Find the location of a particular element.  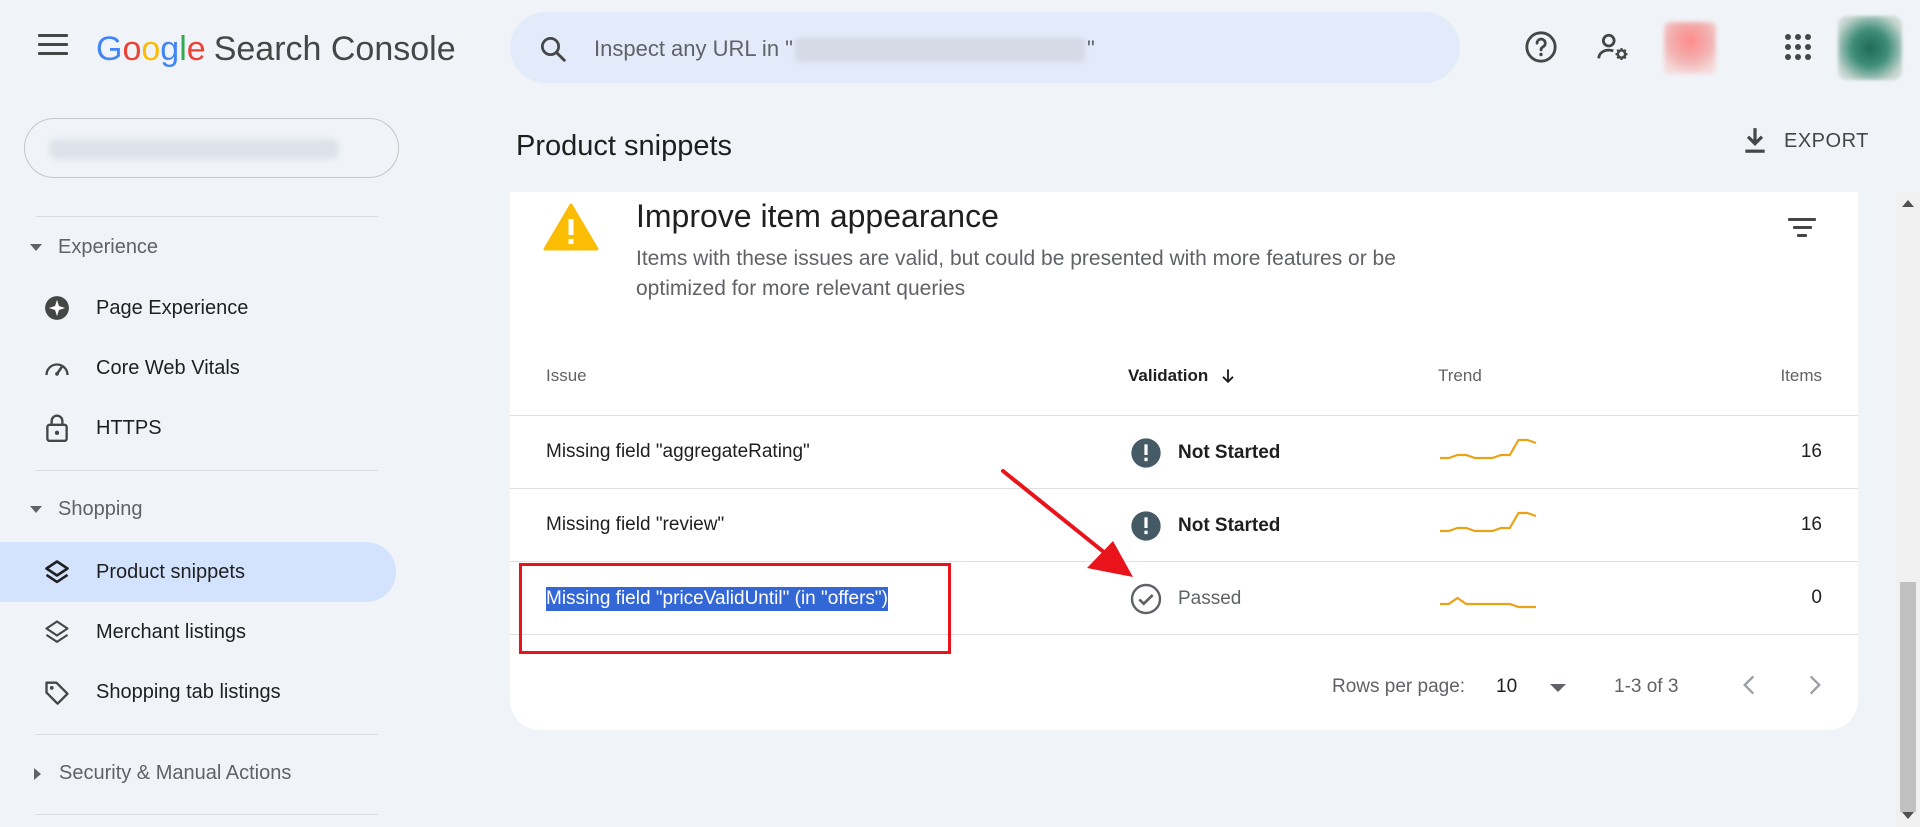

scroll-up-arrow-icon is located at coordinates (1908, 203).